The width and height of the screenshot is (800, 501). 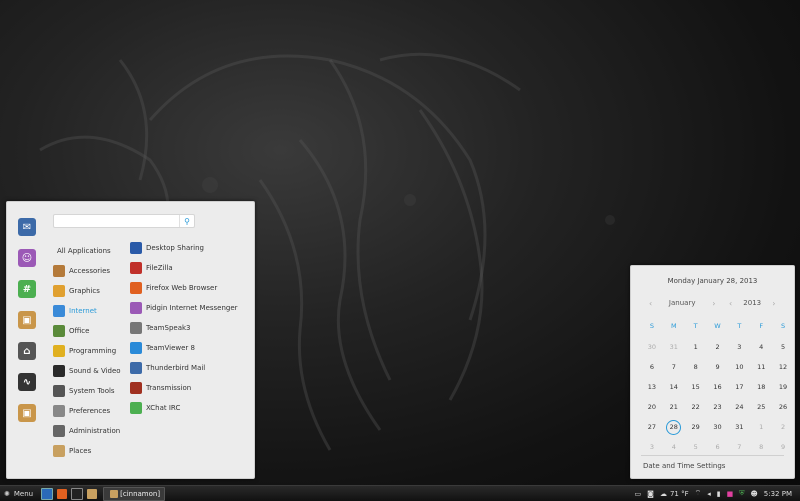 What do you see at coordinates (663, 494) in the screenshot?
I see `weather-icon: ☁` at bounding box center [663, 494].